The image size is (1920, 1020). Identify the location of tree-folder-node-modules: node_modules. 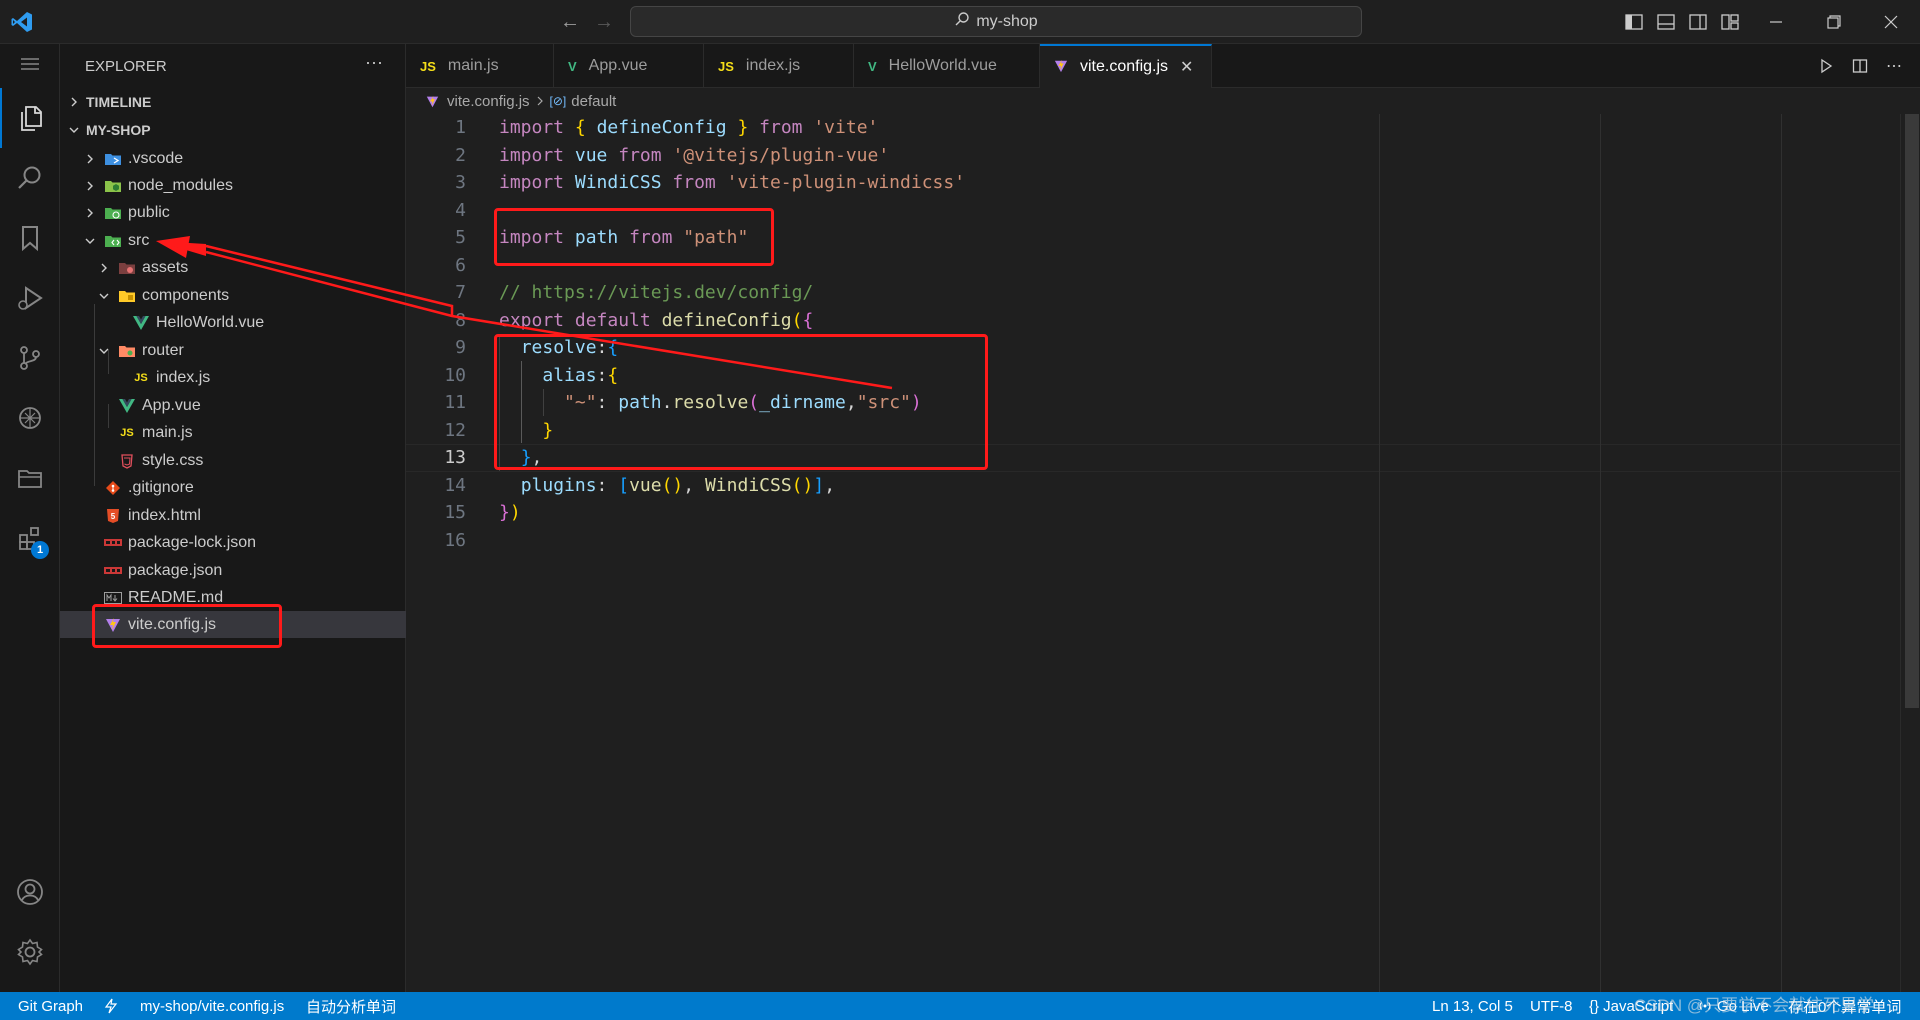
(233, 185).